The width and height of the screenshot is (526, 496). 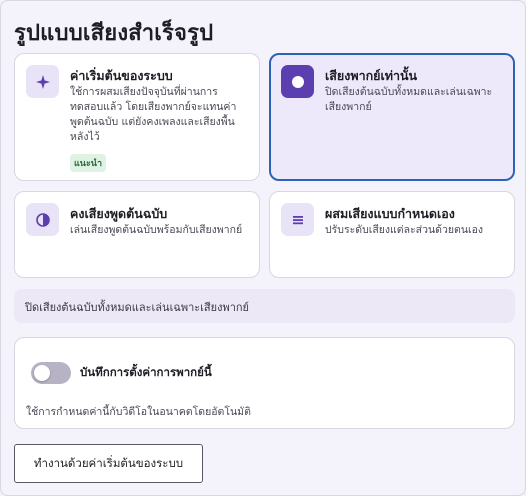 What do you see at coordinates (297, 81) in the screenshot?
I see `record-circle-icon` at bounding box center [297, 81].